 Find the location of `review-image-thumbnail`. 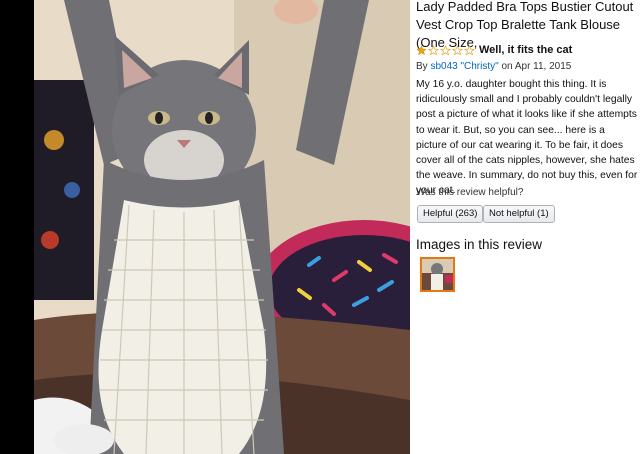

review-image-thumbnail is located at coordinates (437, 274).